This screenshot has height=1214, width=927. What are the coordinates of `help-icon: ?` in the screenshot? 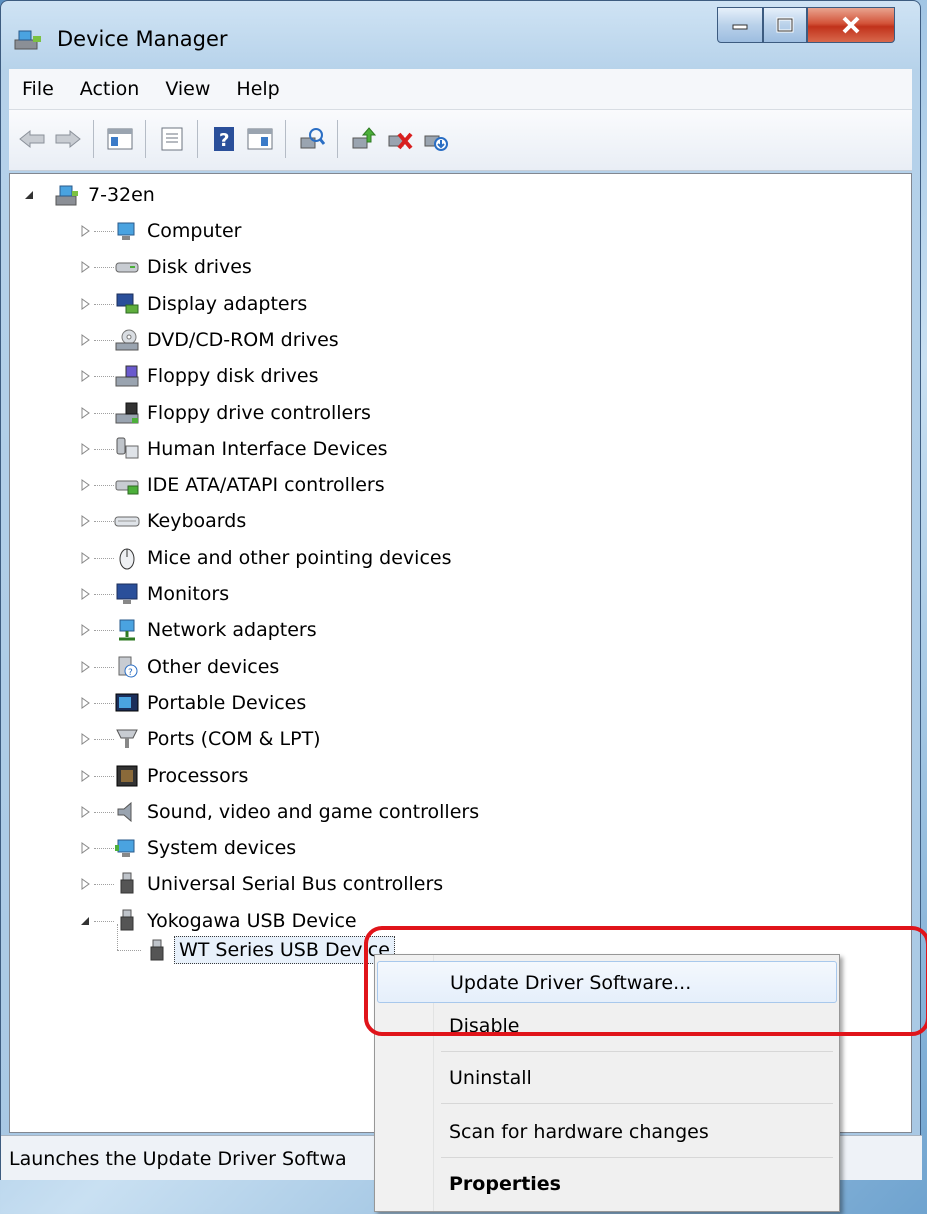 It's located at (224, 139).